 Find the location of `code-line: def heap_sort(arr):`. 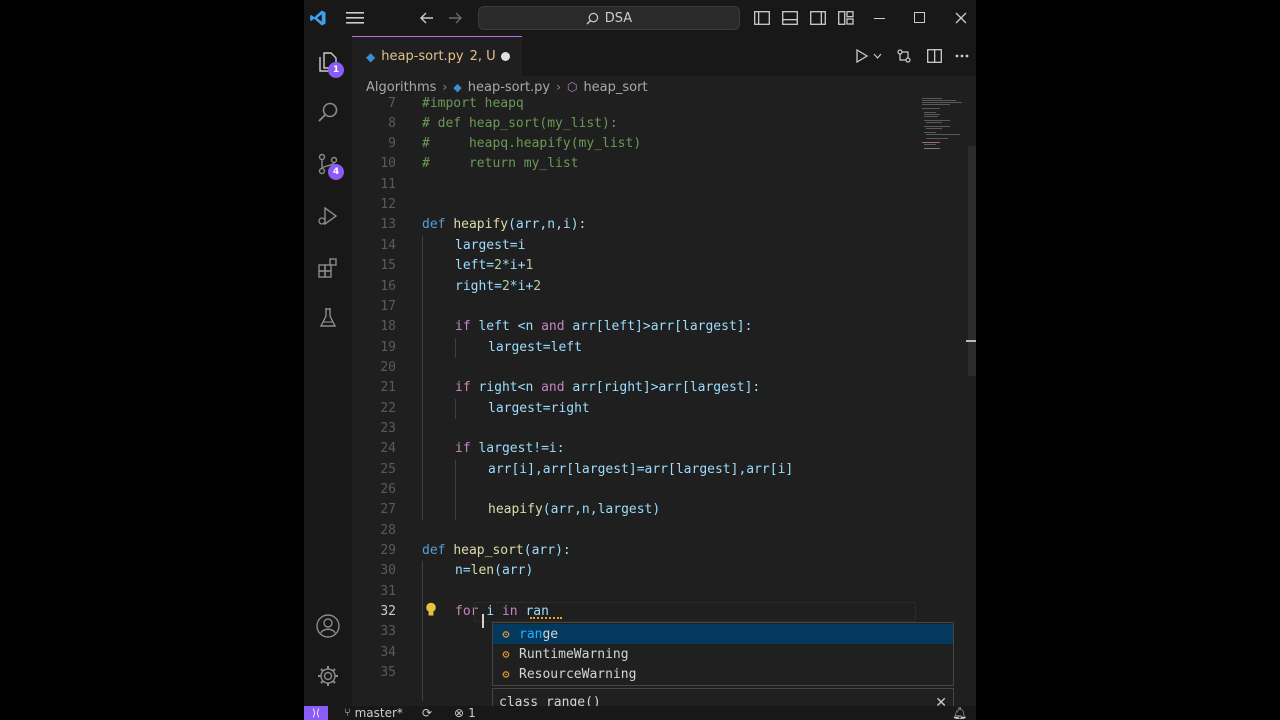

code-line: def heap_sort(arr): is located at coordinates (496, 550).